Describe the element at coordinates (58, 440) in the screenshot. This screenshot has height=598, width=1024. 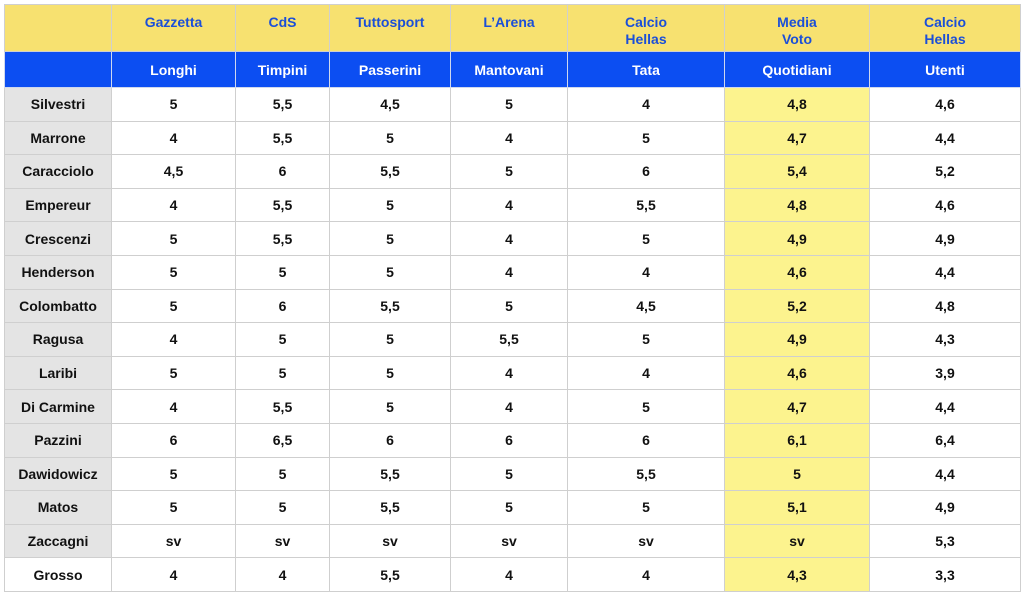
I see `player-name-cell: Pazzini` at that location.